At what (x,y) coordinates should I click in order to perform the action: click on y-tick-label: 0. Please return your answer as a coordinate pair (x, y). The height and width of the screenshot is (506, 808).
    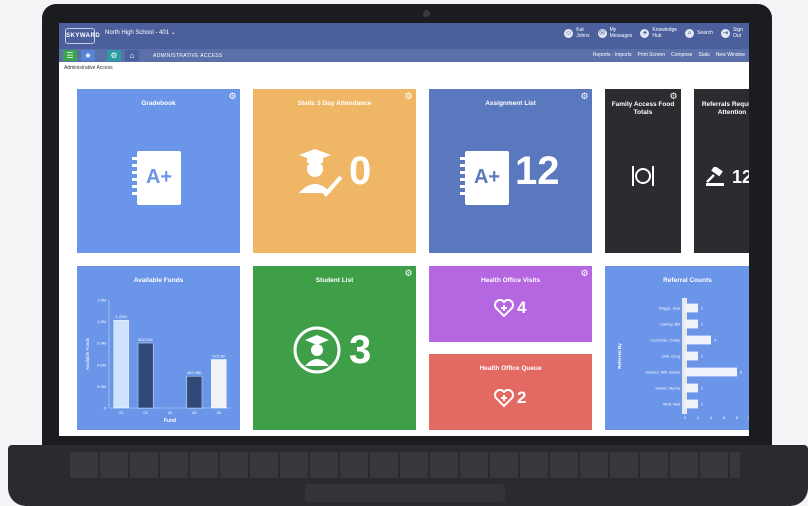
    Looking at the image, I should click on (105, 408).